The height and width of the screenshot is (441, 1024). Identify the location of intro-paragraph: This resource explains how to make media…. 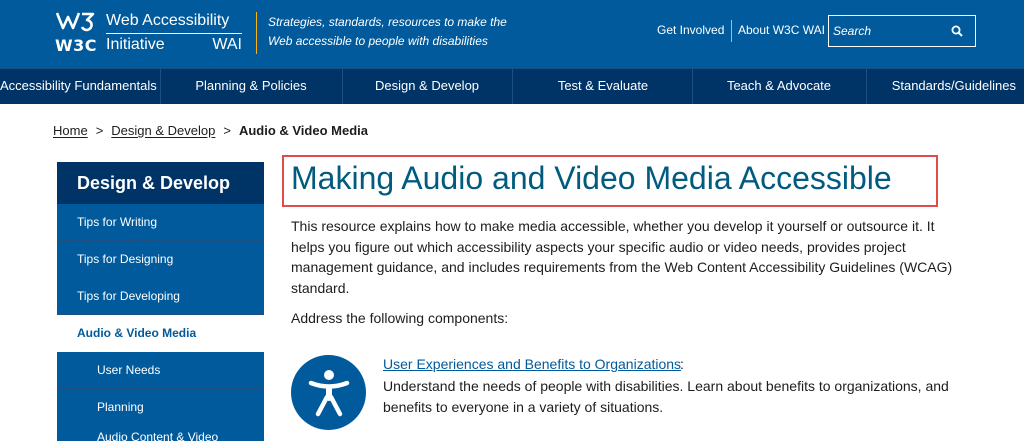
(622, 257).